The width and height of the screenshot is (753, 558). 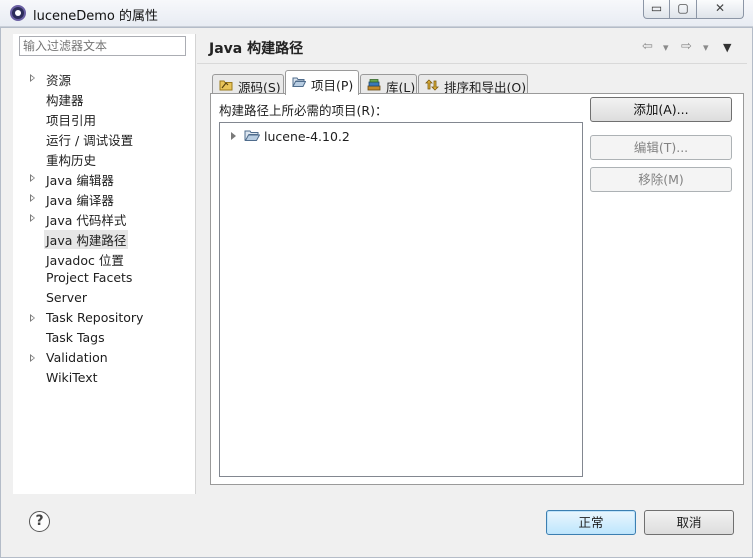 What do you see at coordinates (376, 13) in the screenshot?
I see `title-bar: luceneDemo 的属性 ▭ ▢ ✕` at bounding box center [376, 13].